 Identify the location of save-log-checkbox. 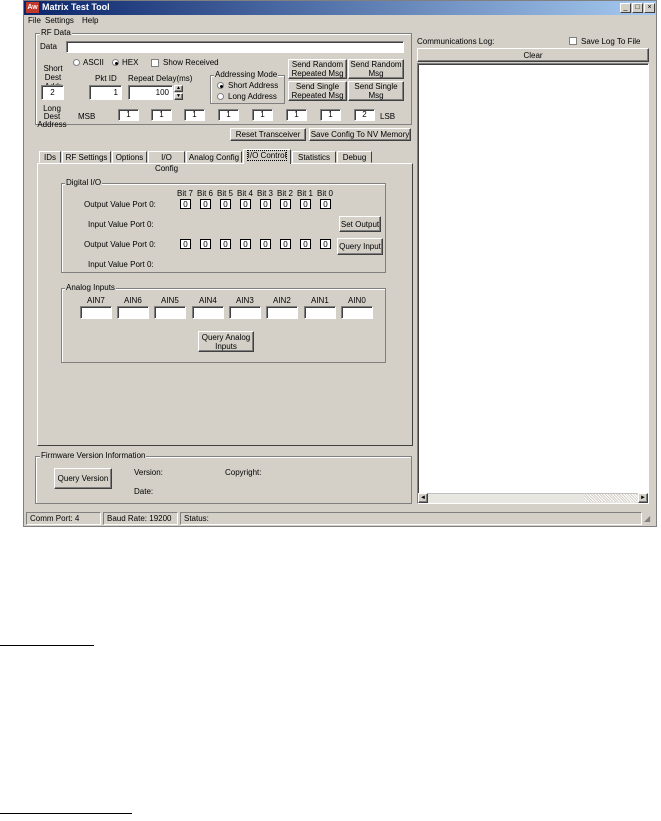
(573, 41).